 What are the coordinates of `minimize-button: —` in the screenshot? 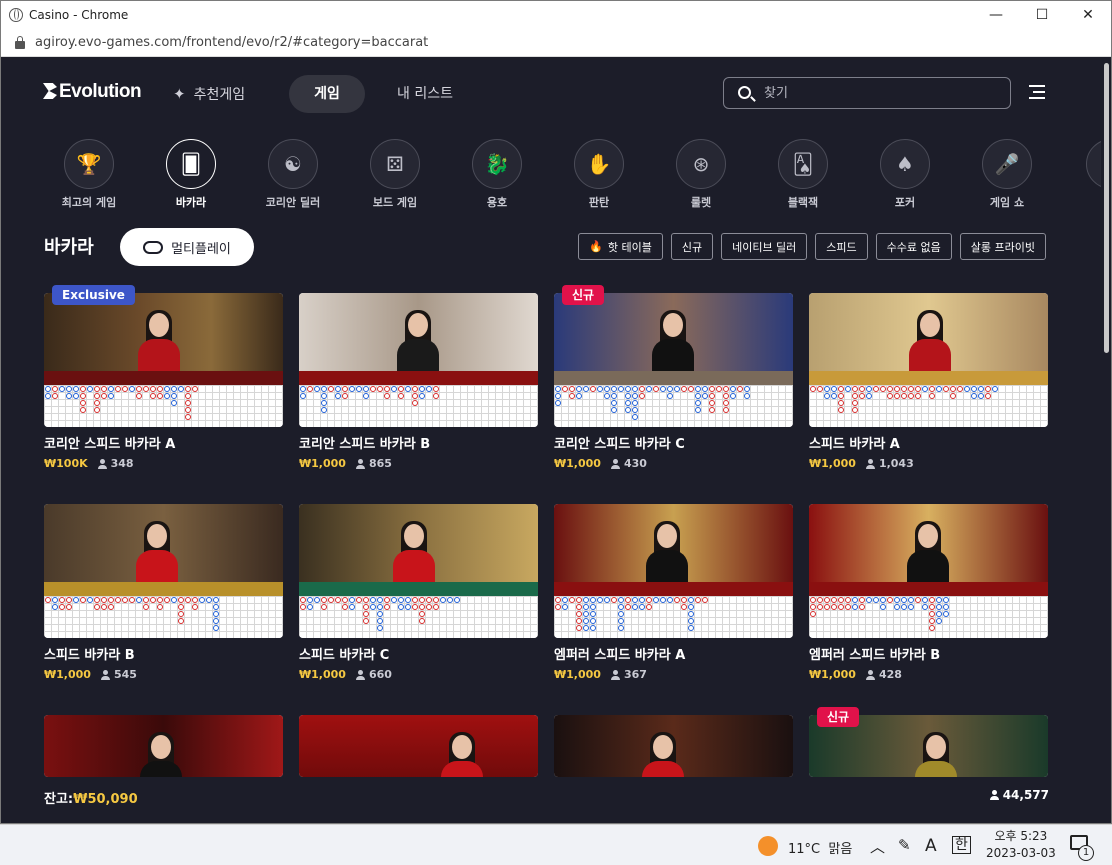 It's located at (996, 15).